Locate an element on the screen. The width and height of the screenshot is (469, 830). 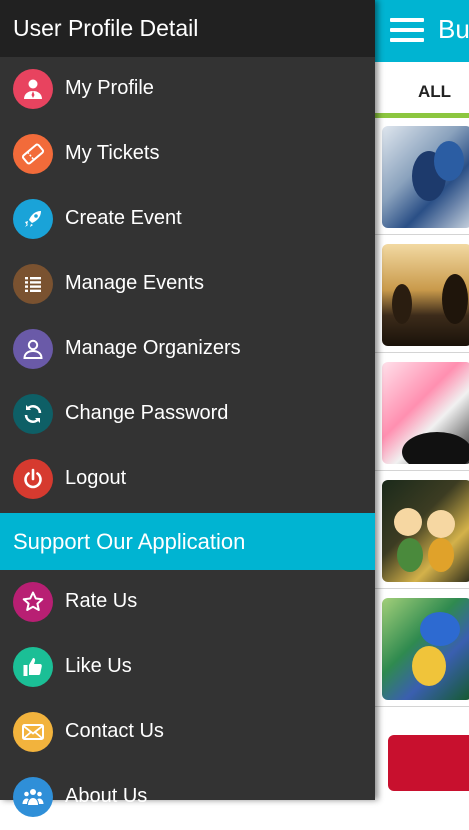
menu-item-rate-us: Rate Us is located at coordinates (187, 602).